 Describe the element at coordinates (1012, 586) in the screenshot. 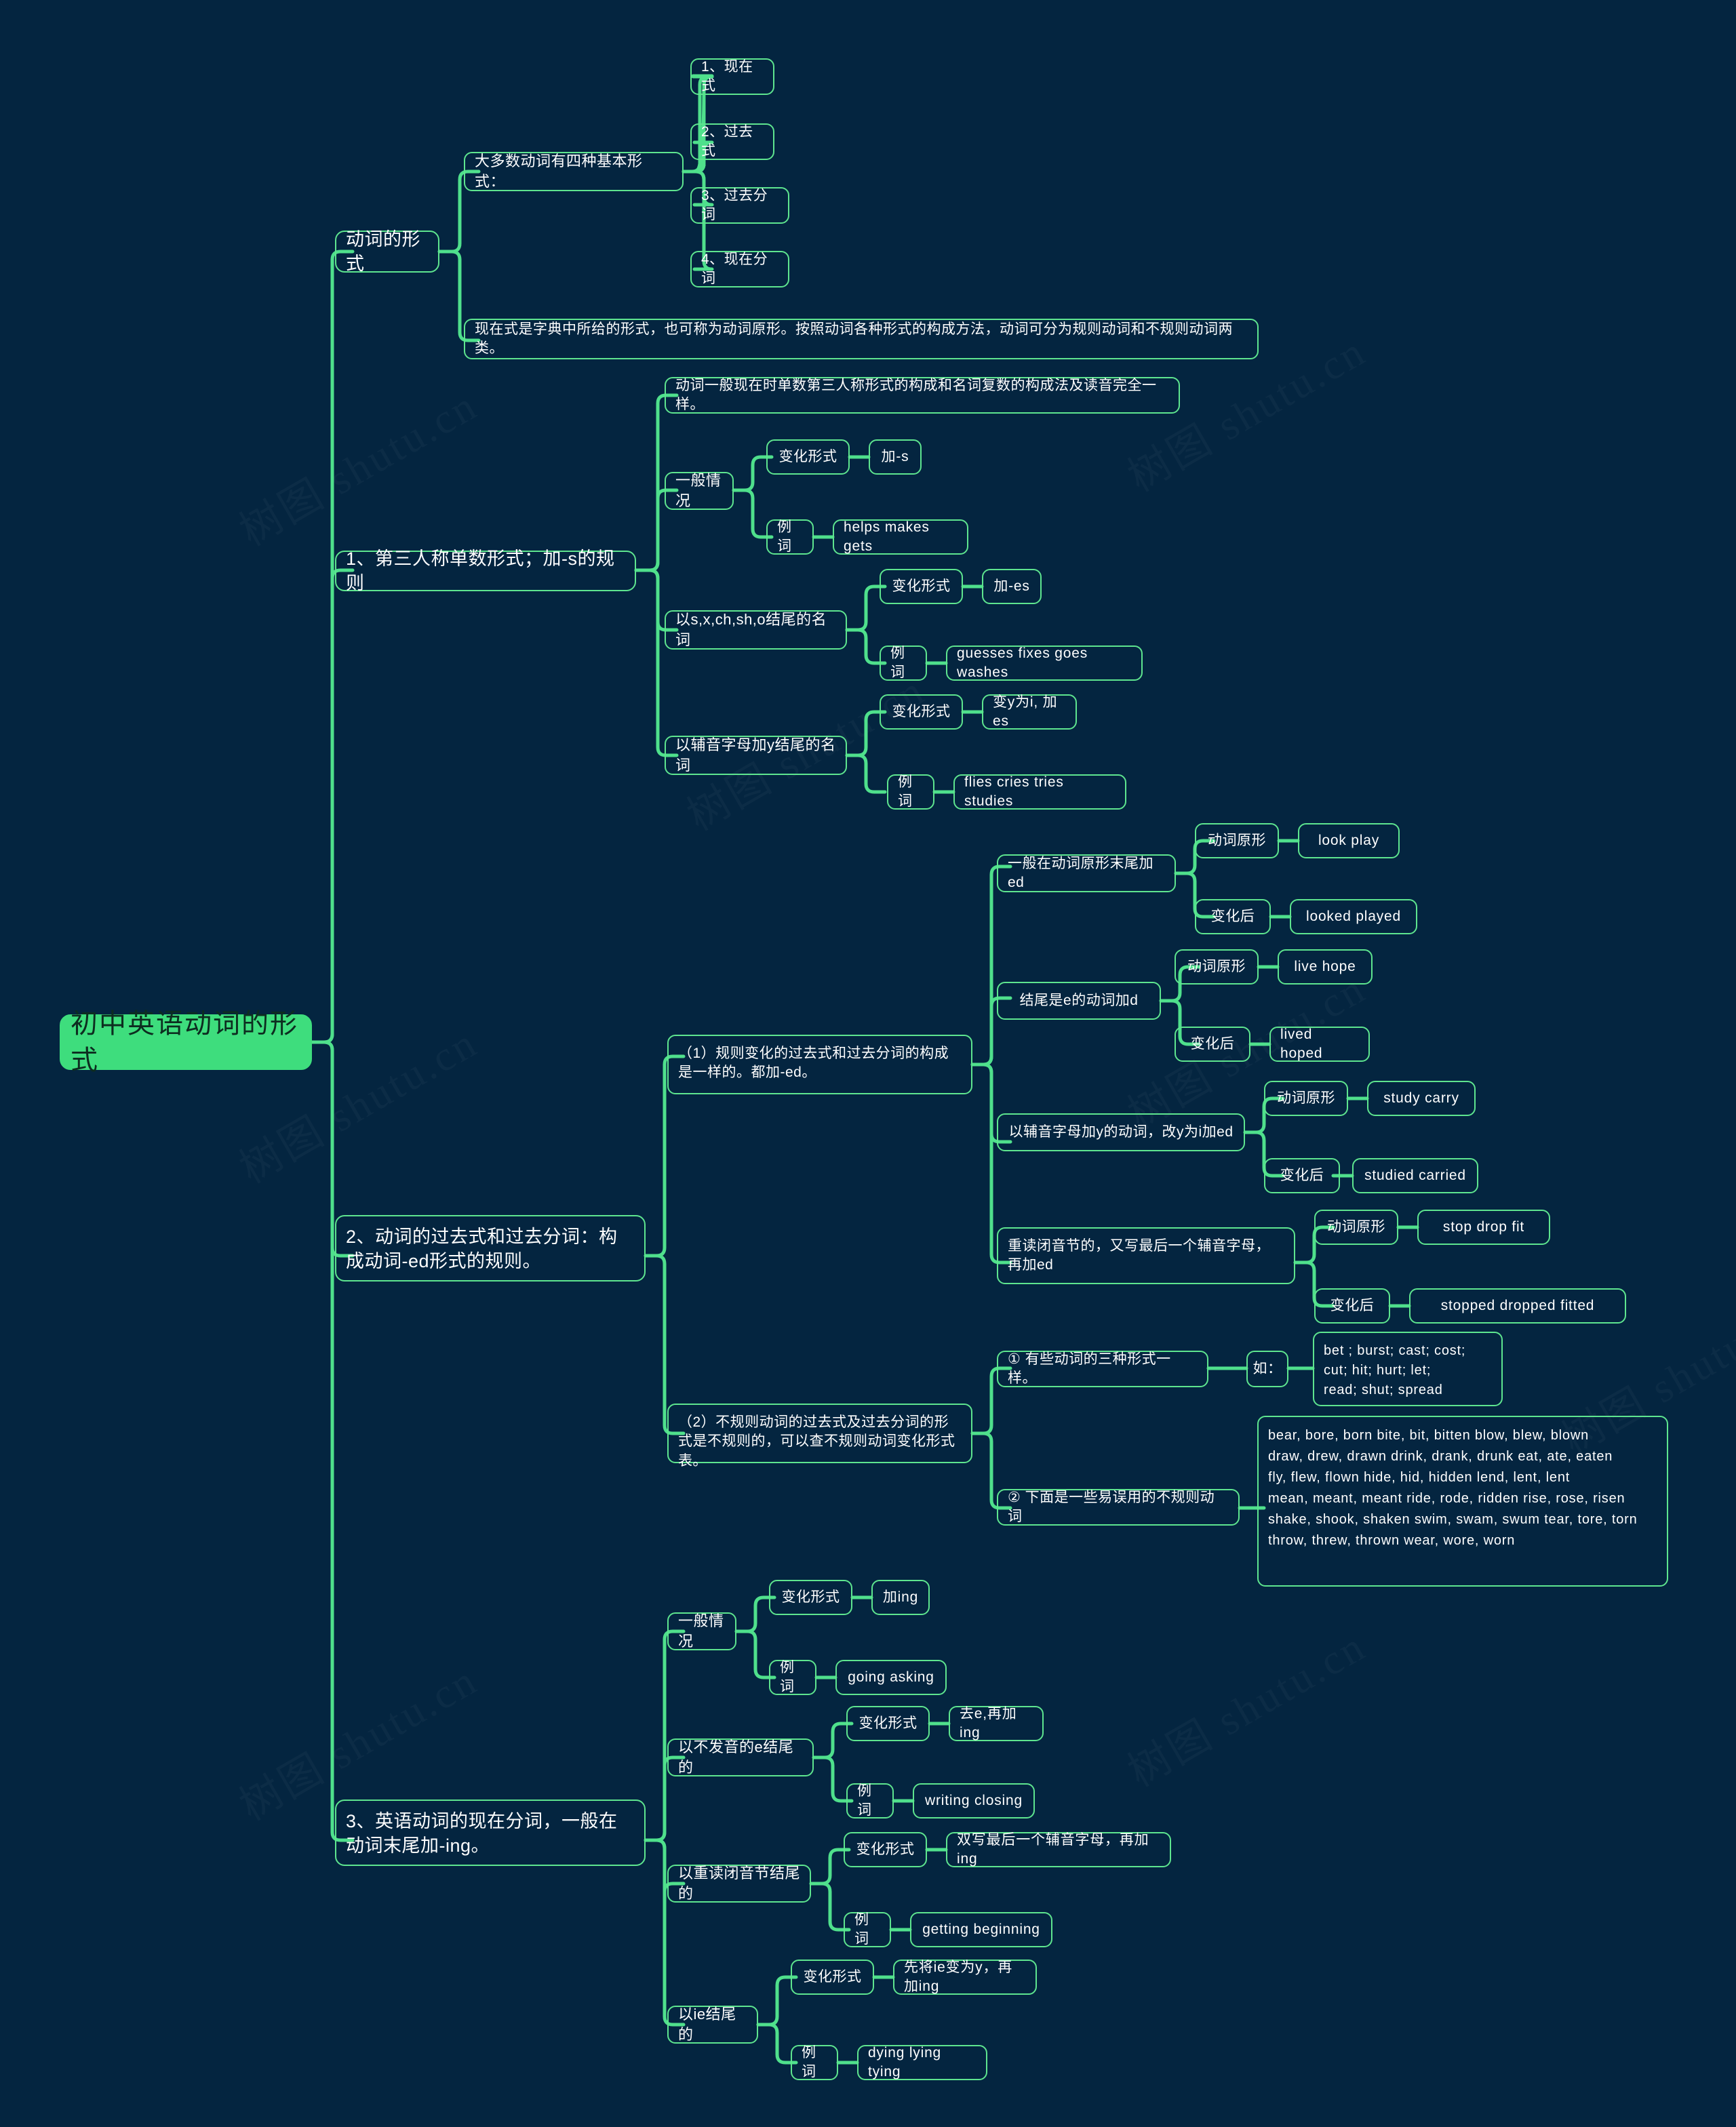

I see `node-tps-sxchsho-rule-value: 加-es` at that location.